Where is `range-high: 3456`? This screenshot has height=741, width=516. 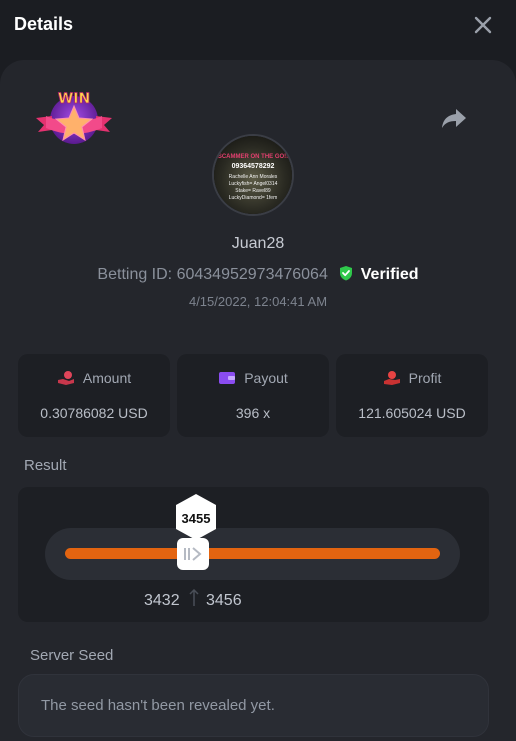
range-high: 3456 is located at coordinates (224, 600).